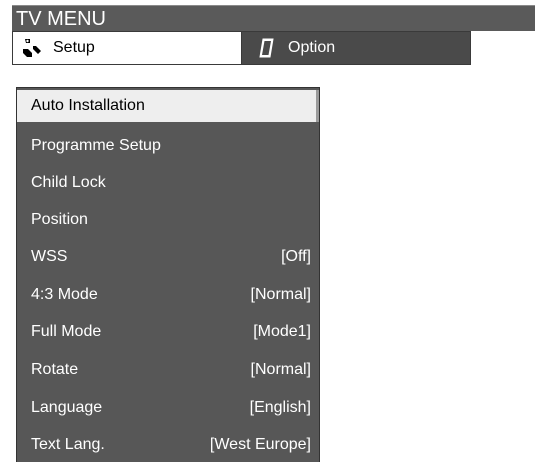 The height and width of the screenshot is (463, 535). What do you see at coordinates (168, 146) in the screenshot?
I see `menu-item-programme-setup: Programme Setup` at bounding box center [168, 146].